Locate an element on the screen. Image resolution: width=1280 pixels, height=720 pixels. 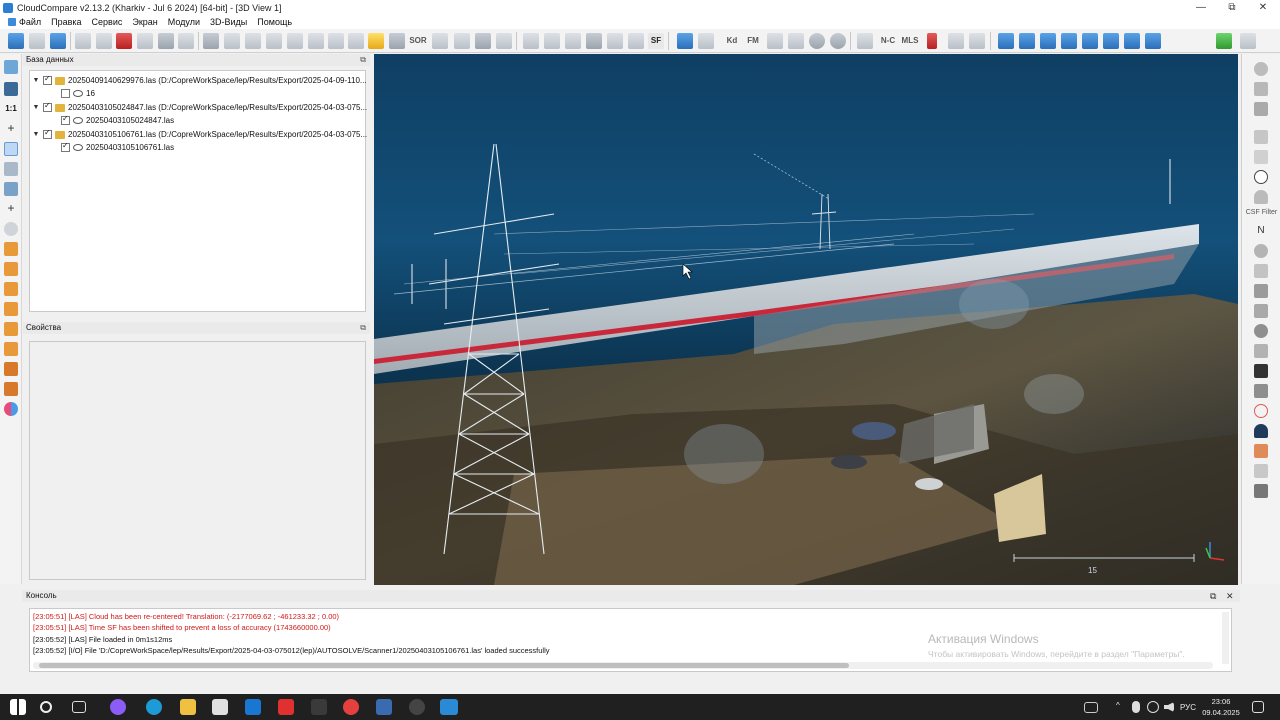
volume-icon is located at coordinates (1169, 707).